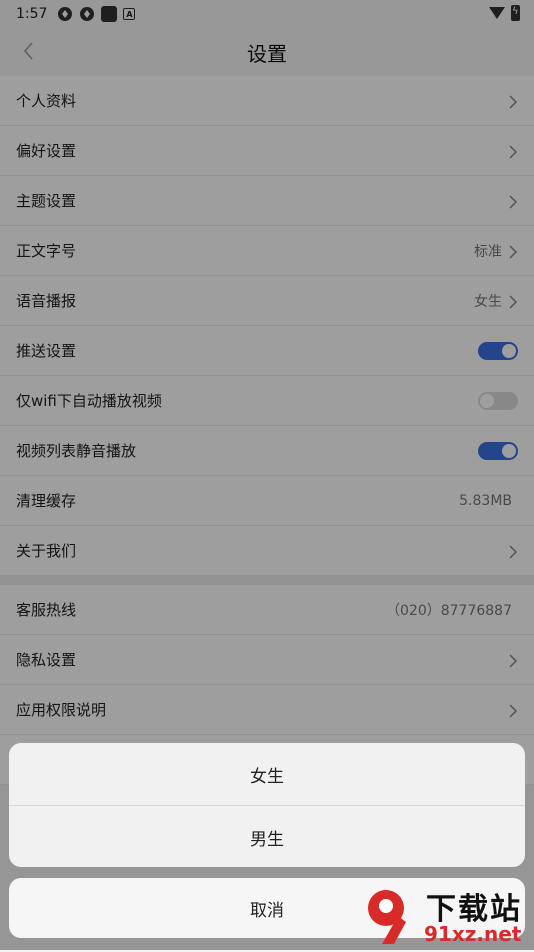 This screenshot has width=534, height=952. I want to click on option-female-voice: 女生, so click(267, 774).